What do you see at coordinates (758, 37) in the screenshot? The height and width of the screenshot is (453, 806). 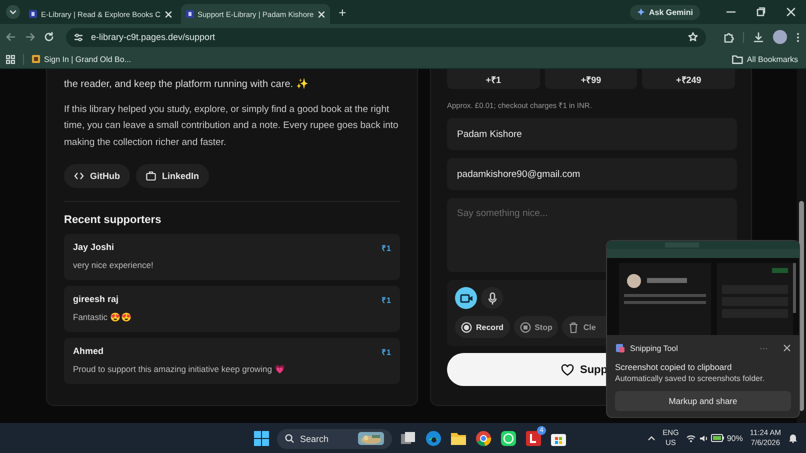 I see `download-icon` at bounding box center [758, 37].